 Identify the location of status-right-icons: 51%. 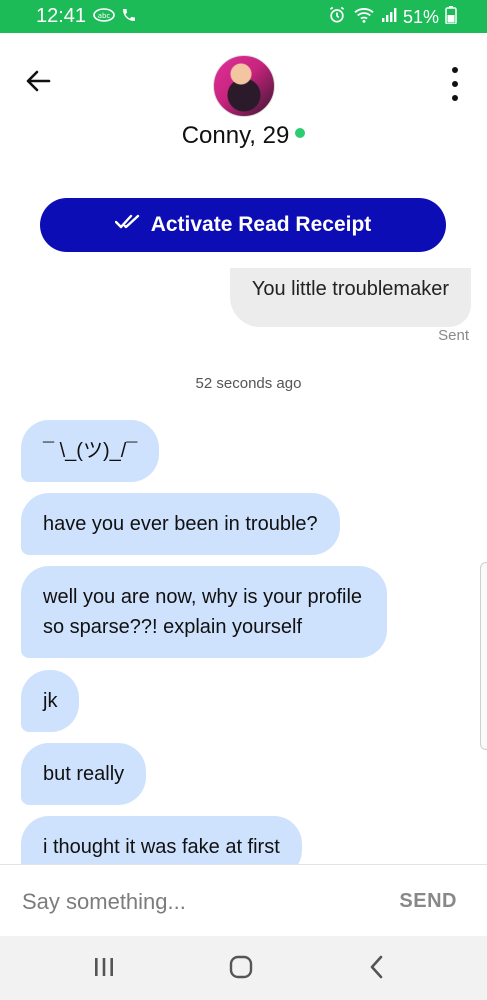
(392, 17).